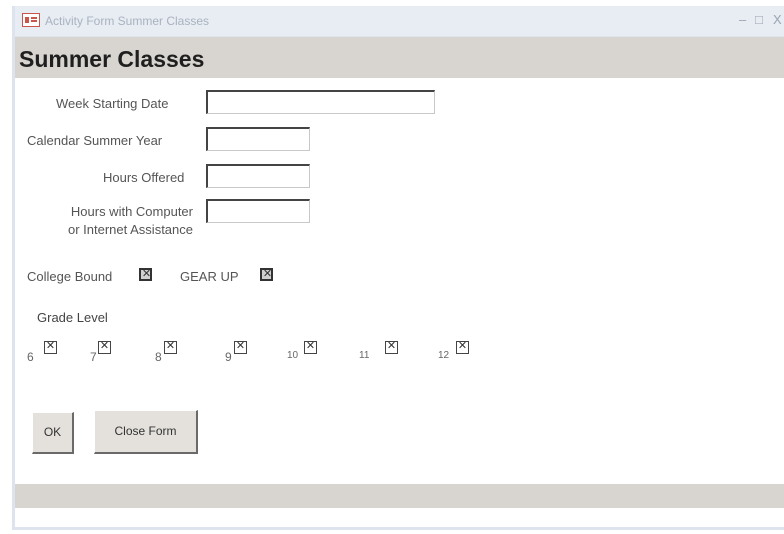 Image resolution: width=784 pixels, height=534 pixels. What do you see at coordinates (742, 19) in the screenshot?
I see `minimize-button: –` at bounding box center [742, 19].